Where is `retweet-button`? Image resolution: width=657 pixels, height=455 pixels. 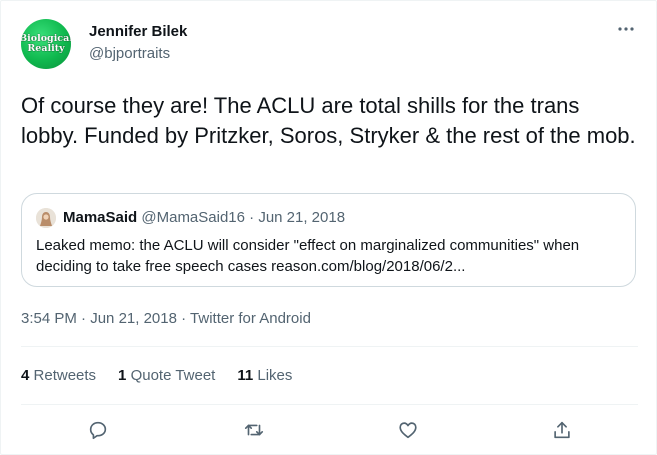
retweet-button is located at coordinates (254, 430).